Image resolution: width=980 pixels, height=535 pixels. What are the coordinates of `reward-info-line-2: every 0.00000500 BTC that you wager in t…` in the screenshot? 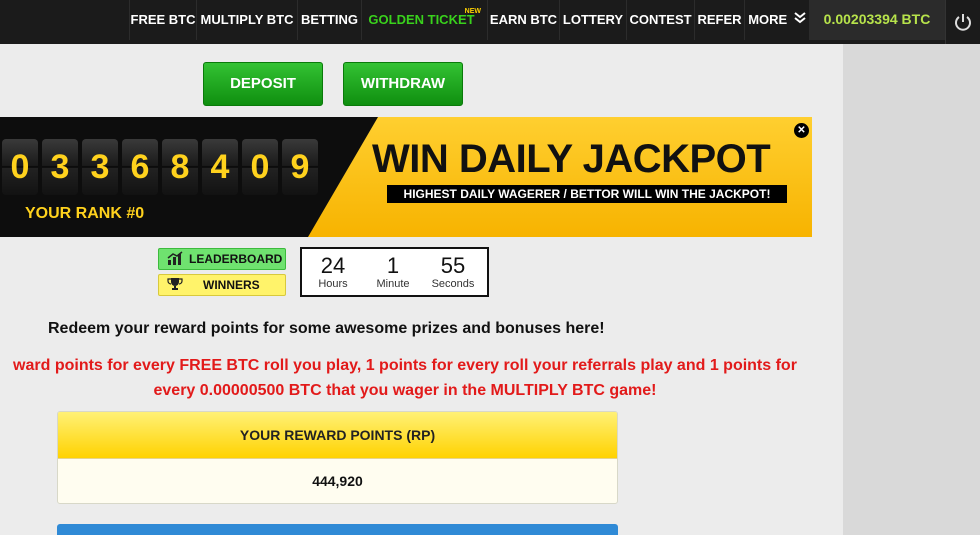 It's located at (405, 390).